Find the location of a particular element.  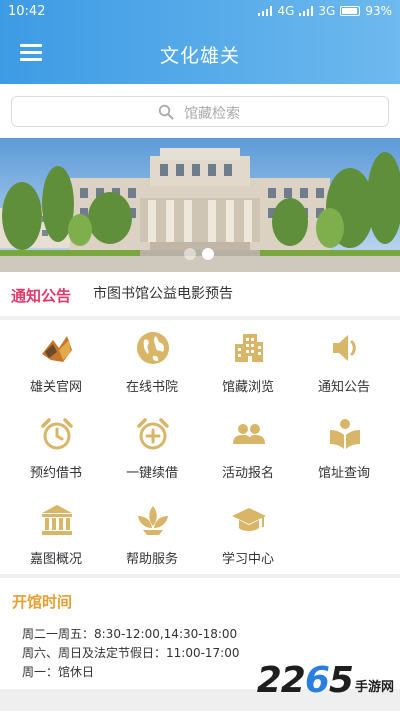

watermark-number: 2265 is located at coordinates (305, 680).